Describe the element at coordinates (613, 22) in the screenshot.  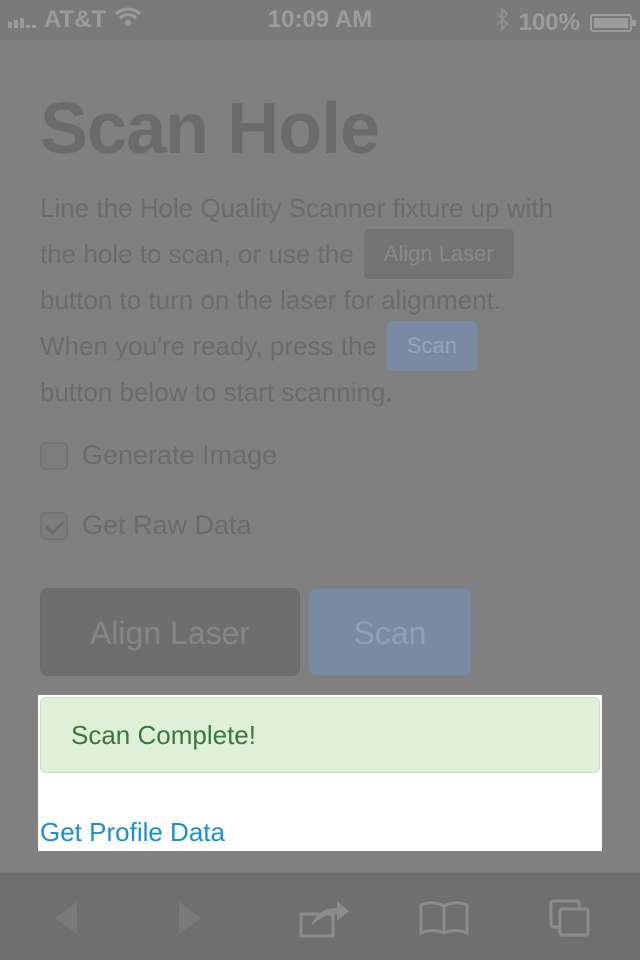
I see `battery-icon` at that location.